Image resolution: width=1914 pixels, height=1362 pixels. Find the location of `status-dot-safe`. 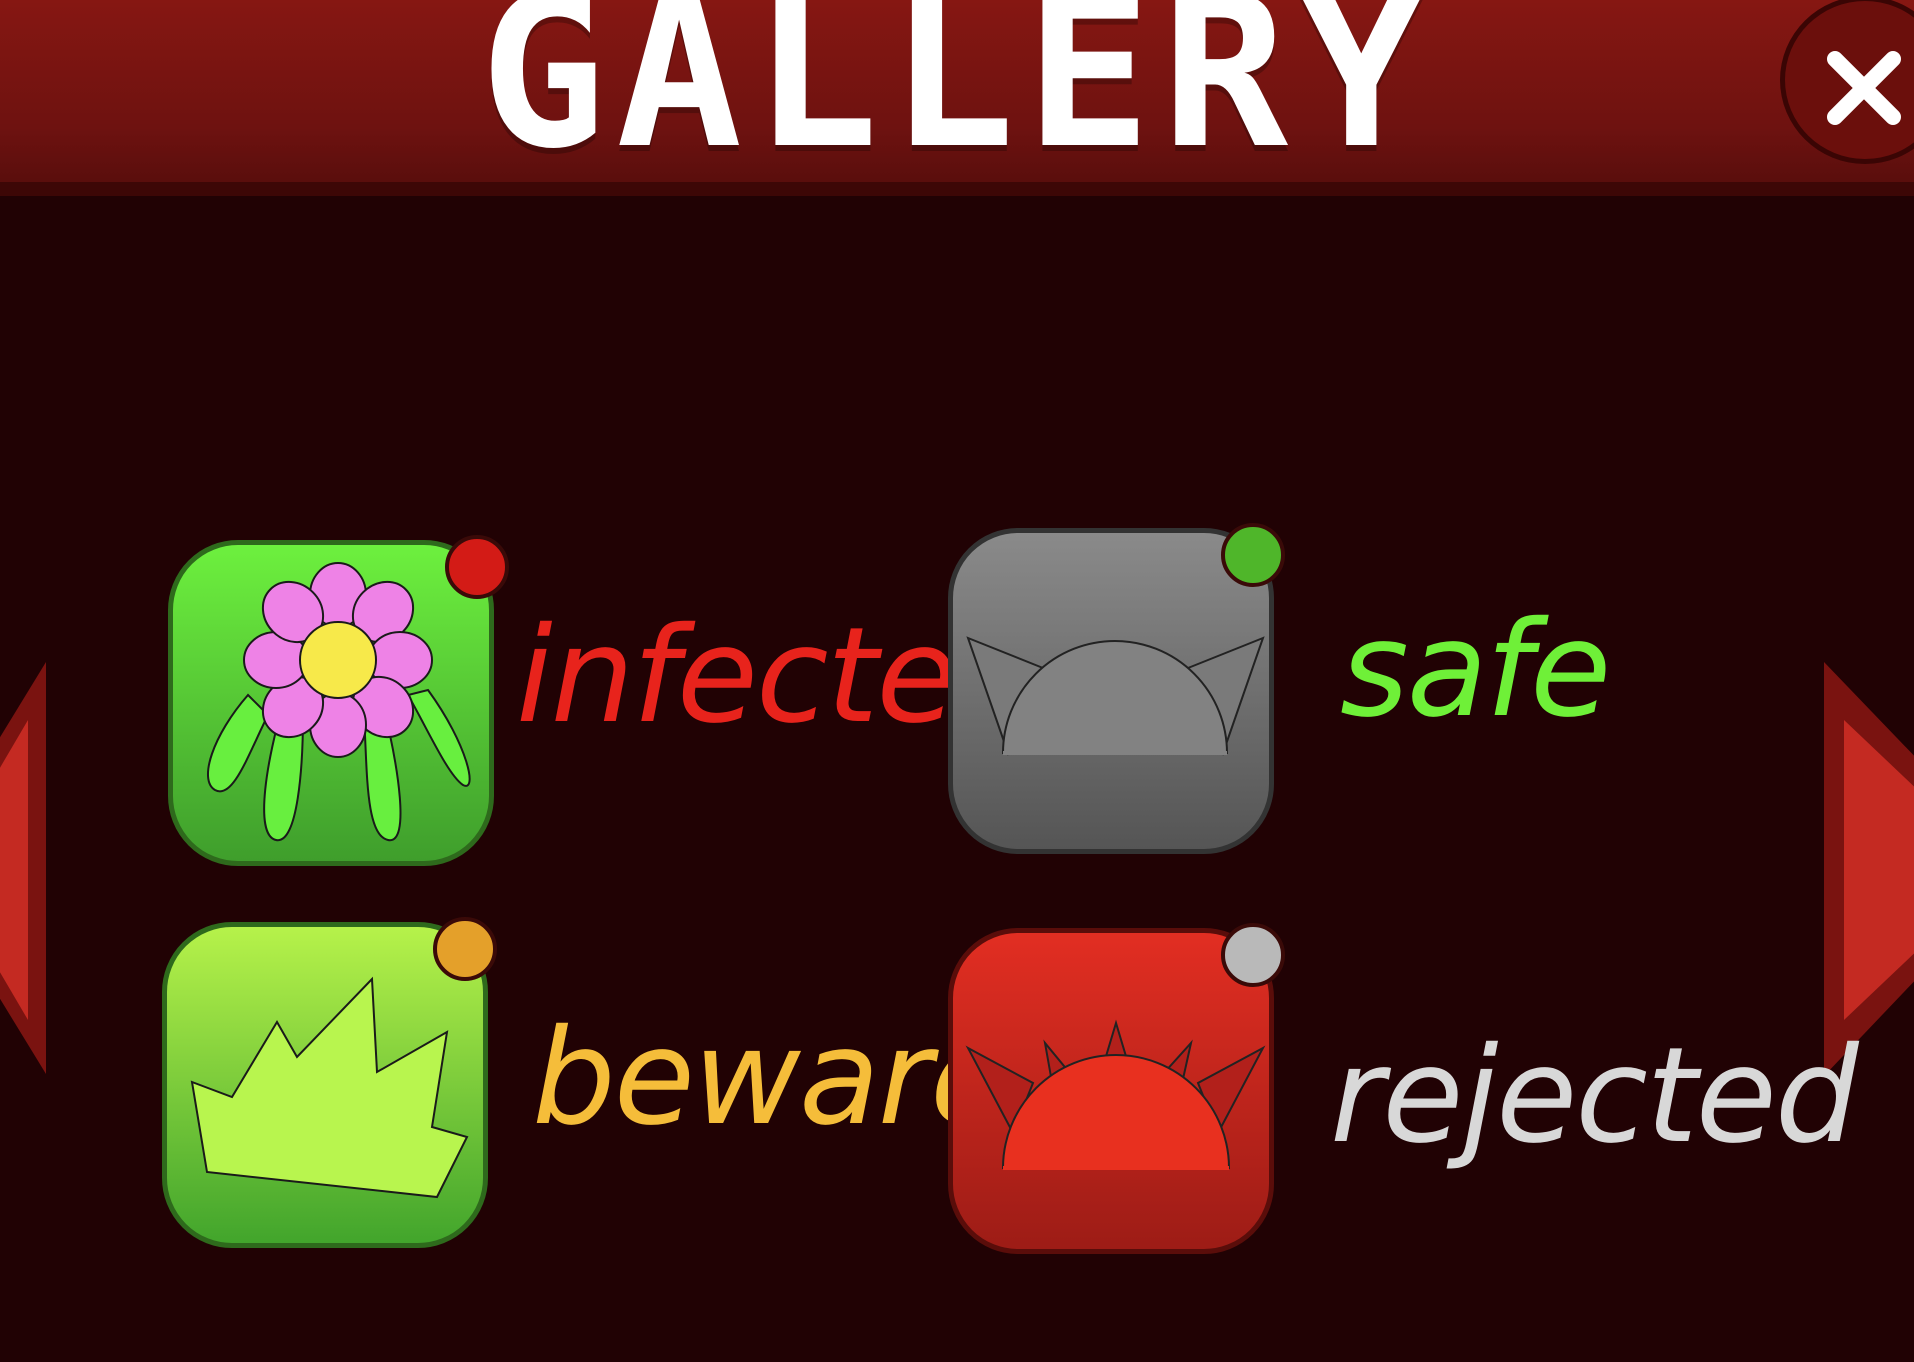

status-dot-safe is located at coordinates (1253, 555).